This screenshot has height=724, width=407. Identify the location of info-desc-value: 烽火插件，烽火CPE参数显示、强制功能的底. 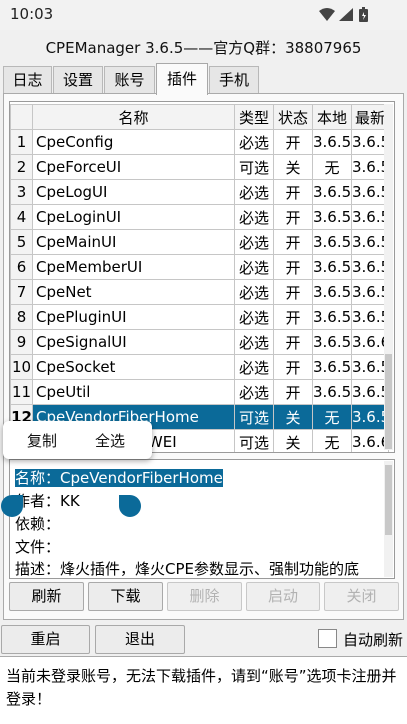
(210, 569).